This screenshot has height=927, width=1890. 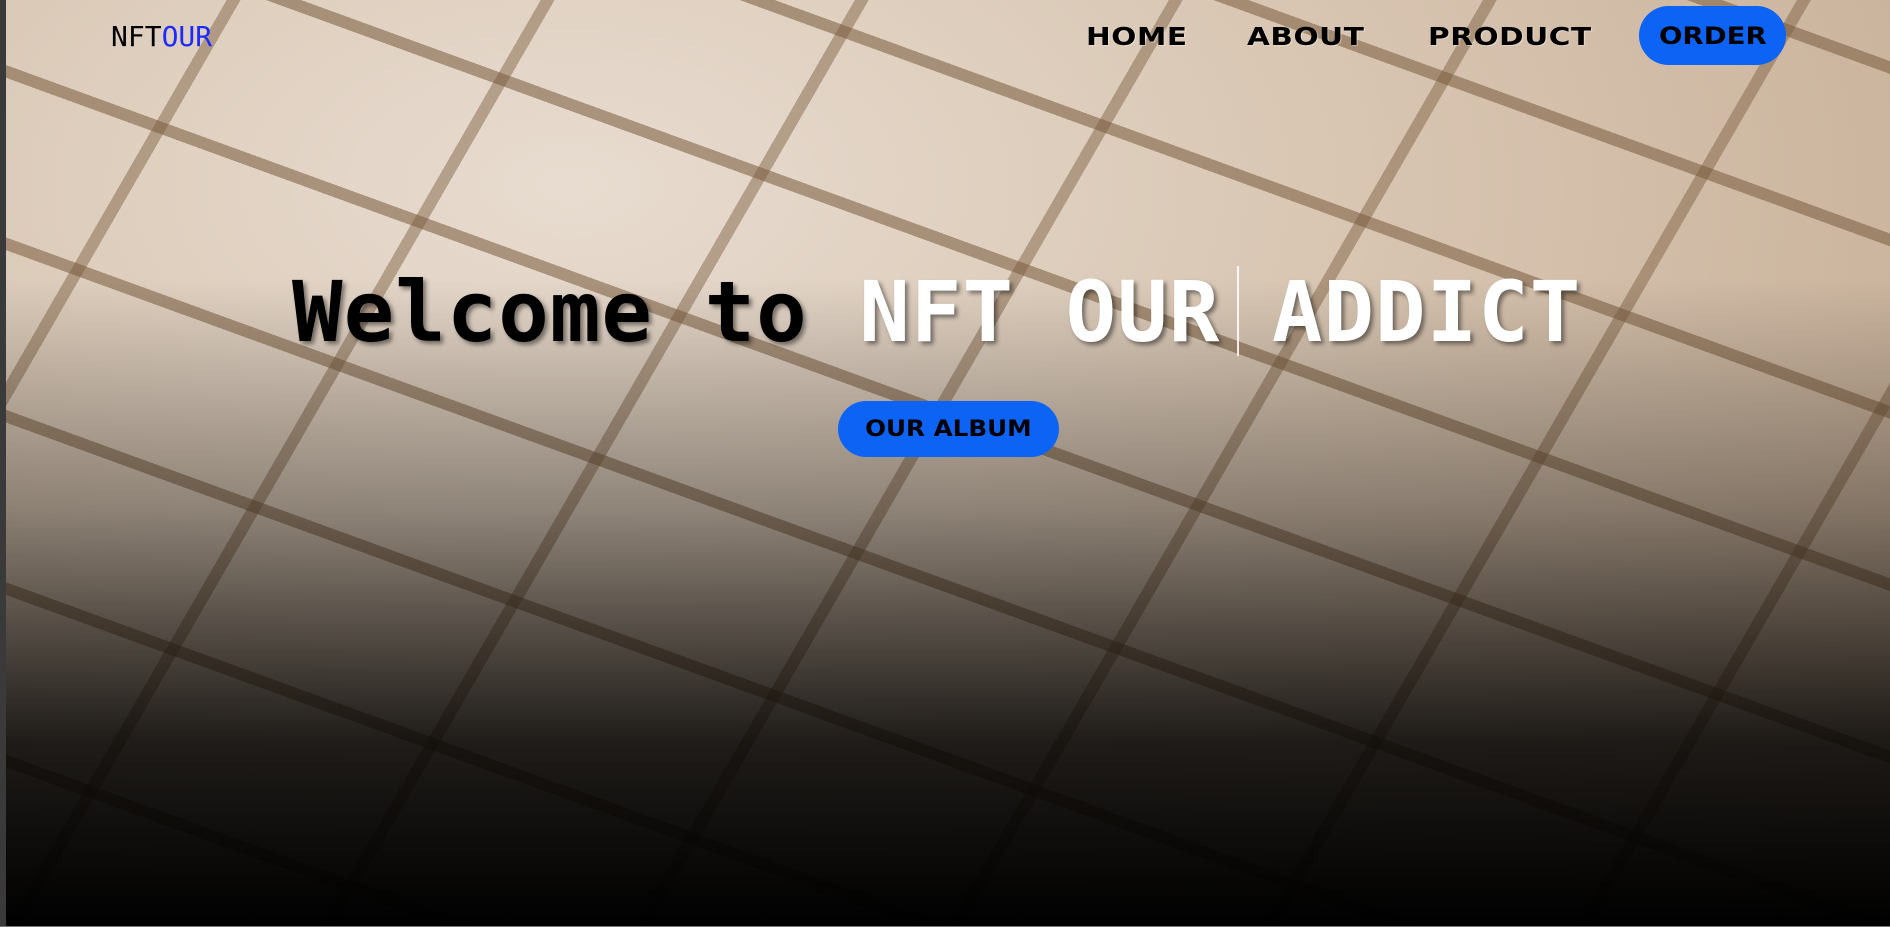 I want to click on nav-home-link: HOME, so click(x=1137, y=36).